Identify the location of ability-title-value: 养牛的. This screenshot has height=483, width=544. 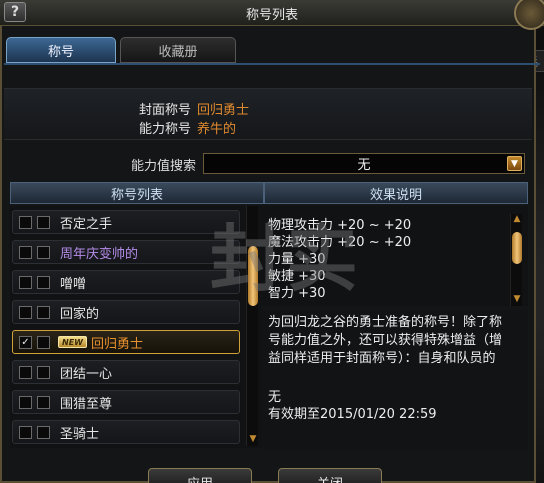
(217, 129).